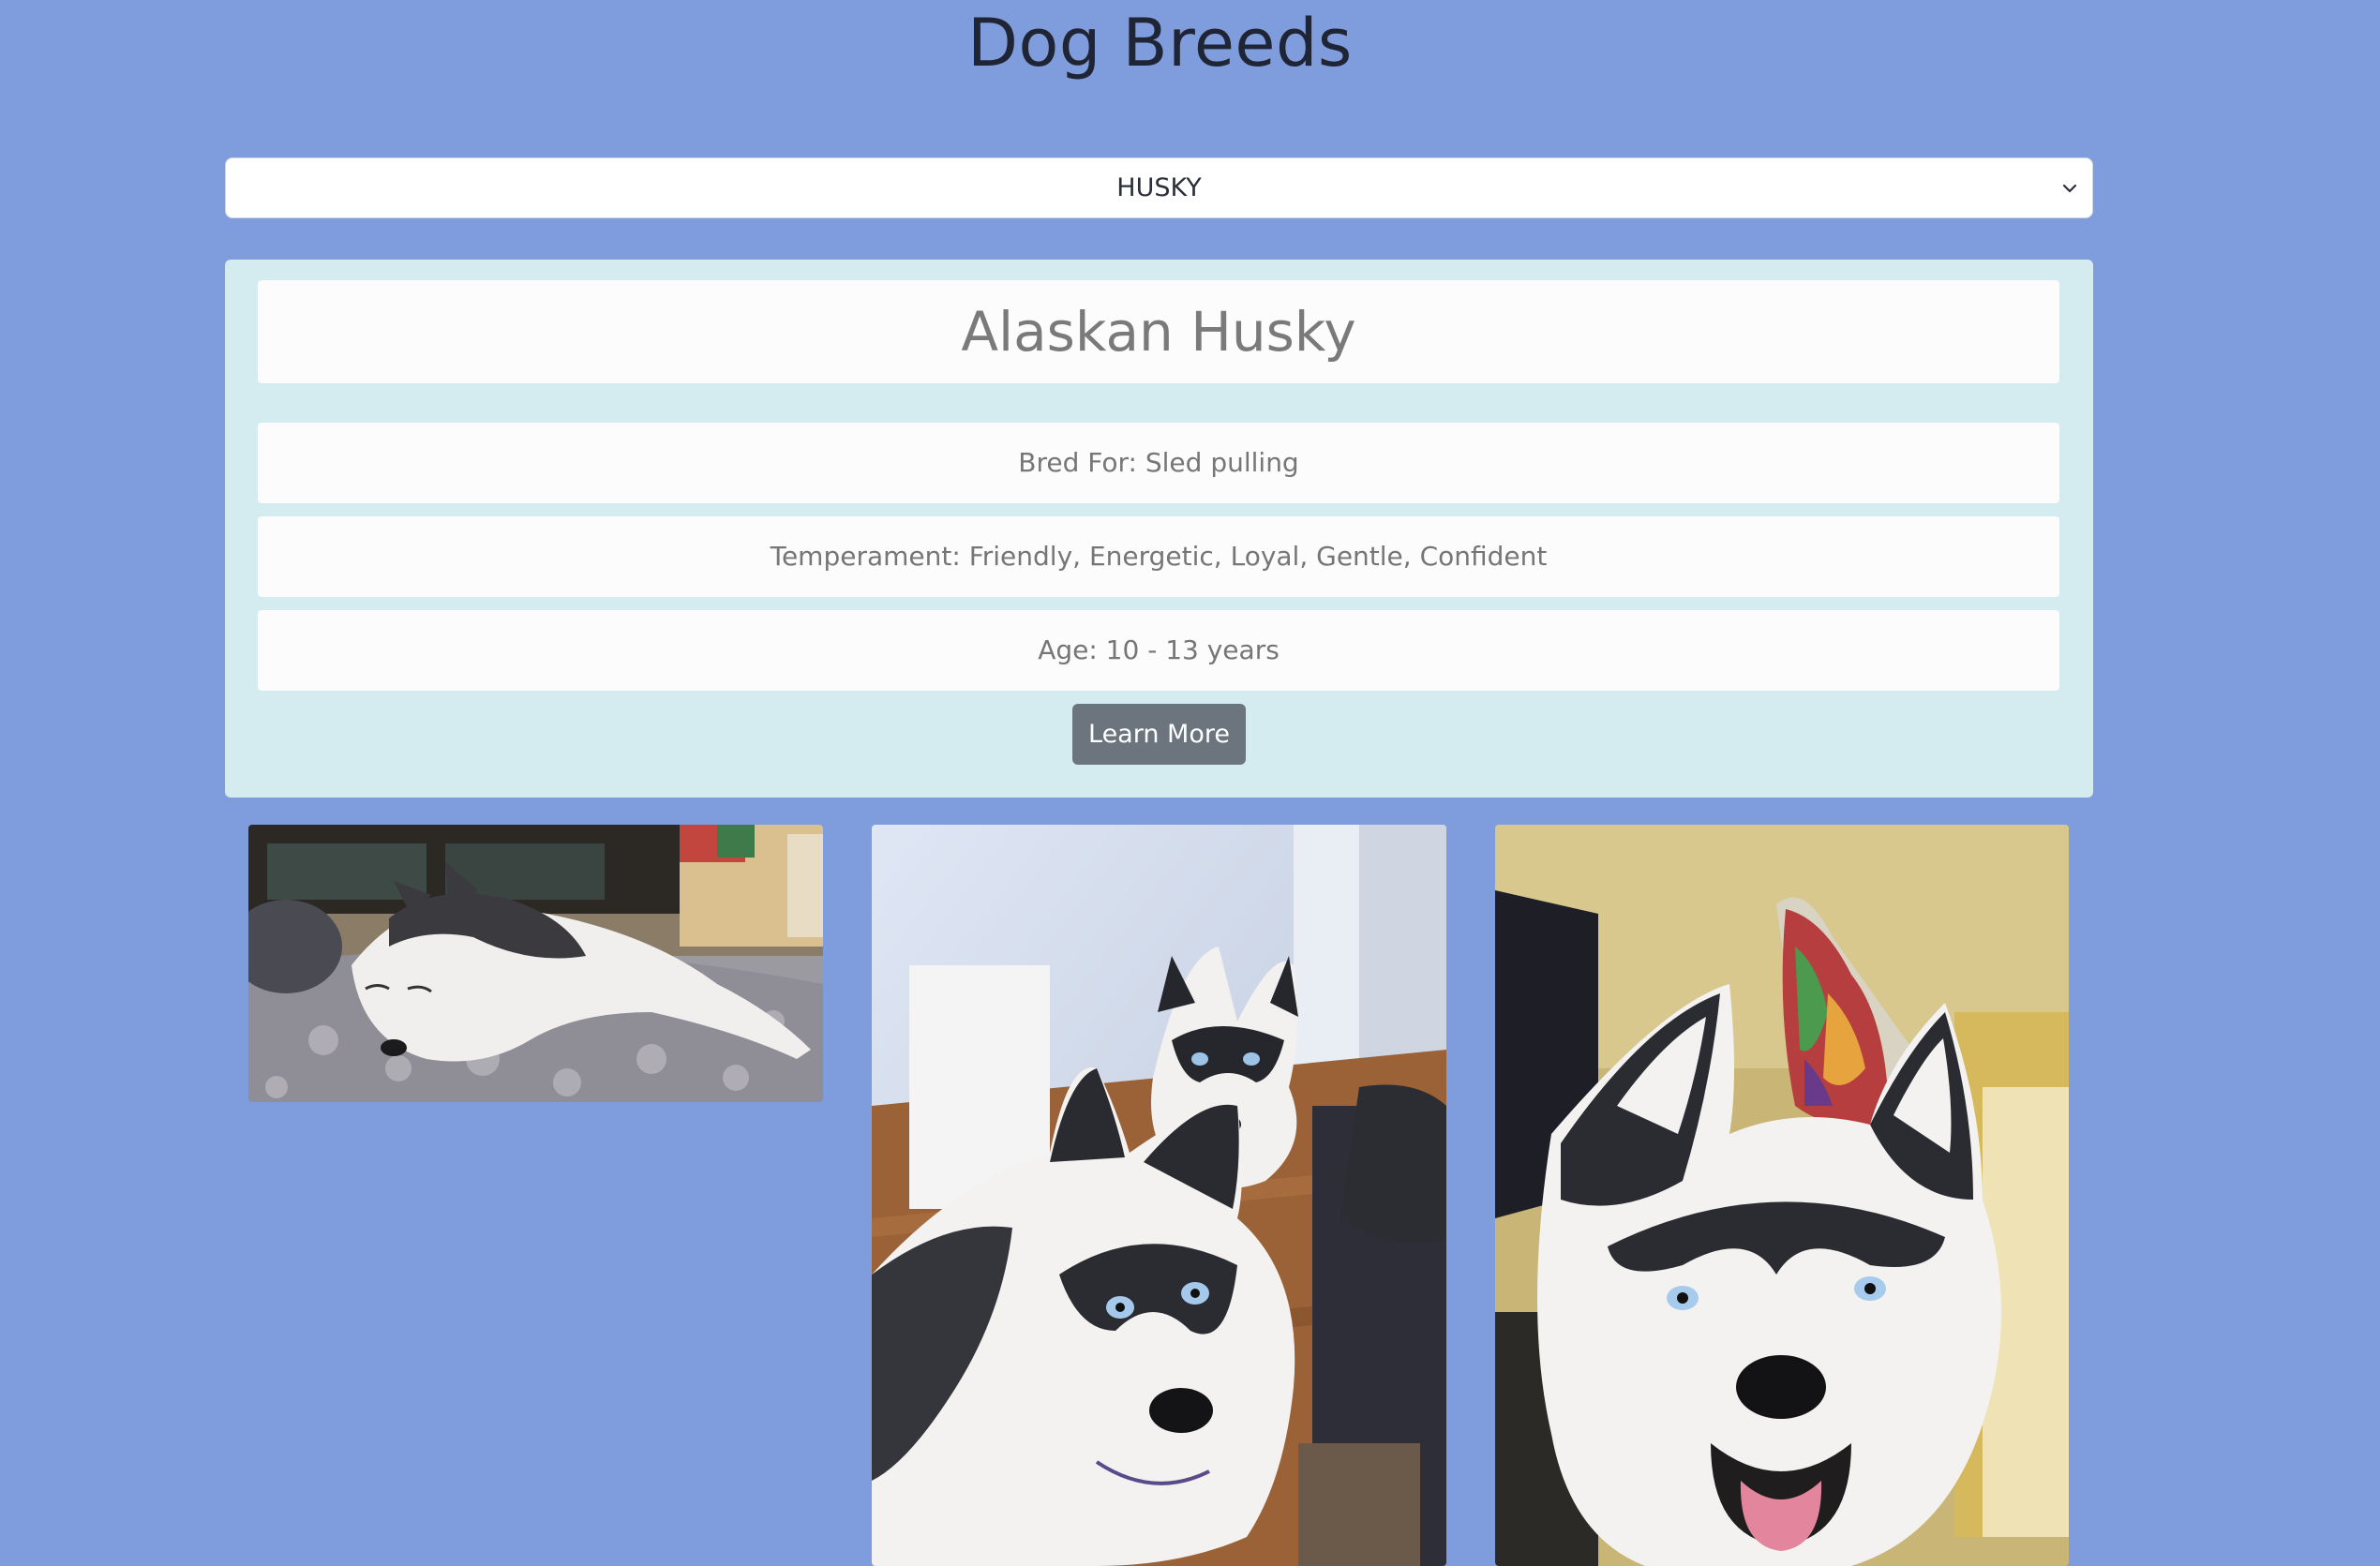 The height and width of the screenshot is (1566, 2380). Describe the element at coordinates (1158, 463) in the screenshot. I see `bred-for-info: Bred For: Sled pulling` at that location.